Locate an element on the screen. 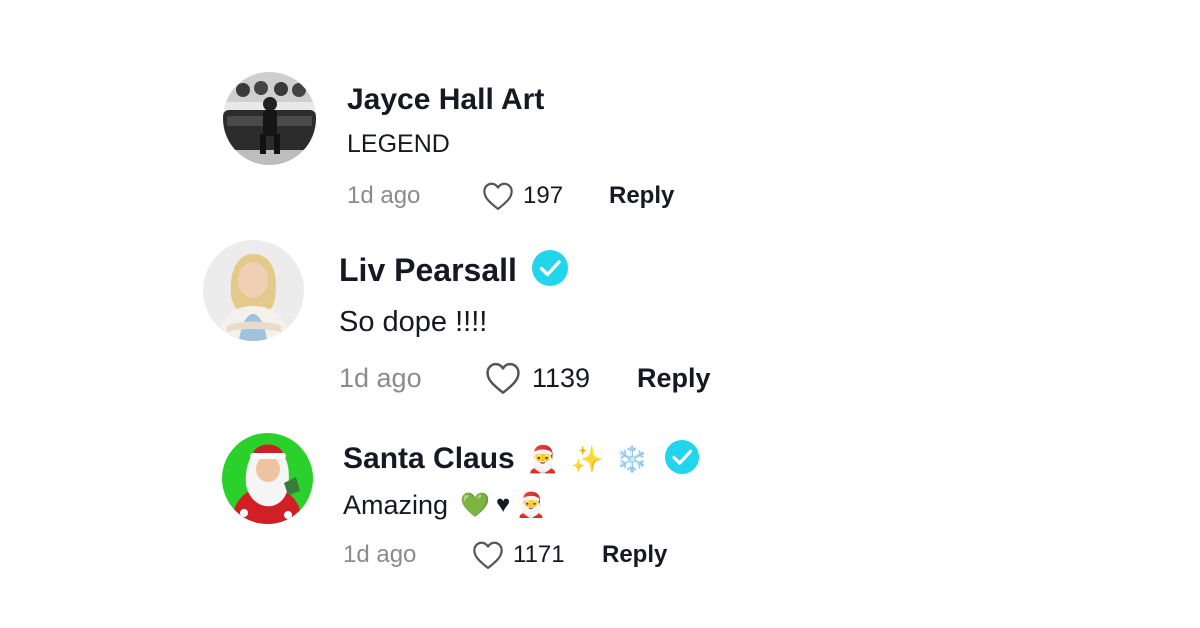 The width and height of the screenshot is (1200, 628). comment-meta: 1d ago 1139 Reply is located at coordinates (525, 378).